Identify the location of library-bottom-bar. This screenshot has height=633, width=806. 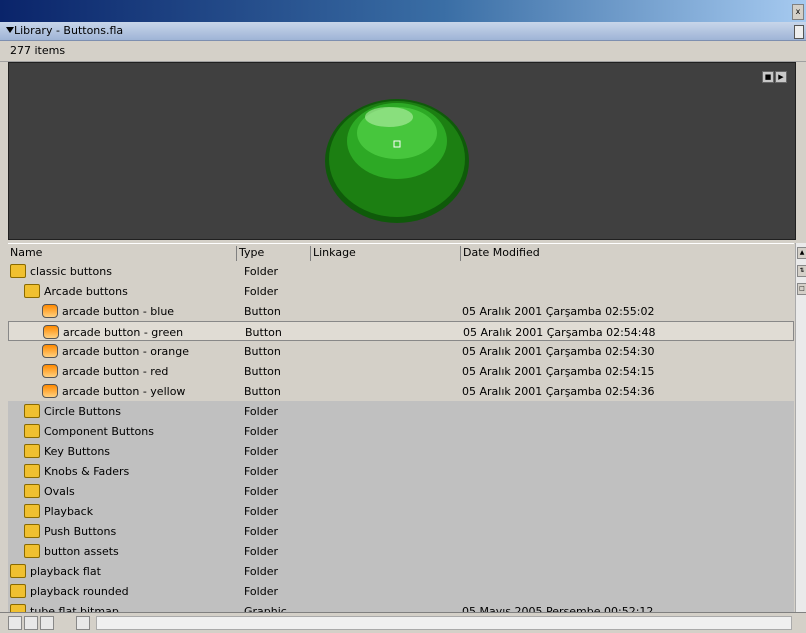
(403, 622).